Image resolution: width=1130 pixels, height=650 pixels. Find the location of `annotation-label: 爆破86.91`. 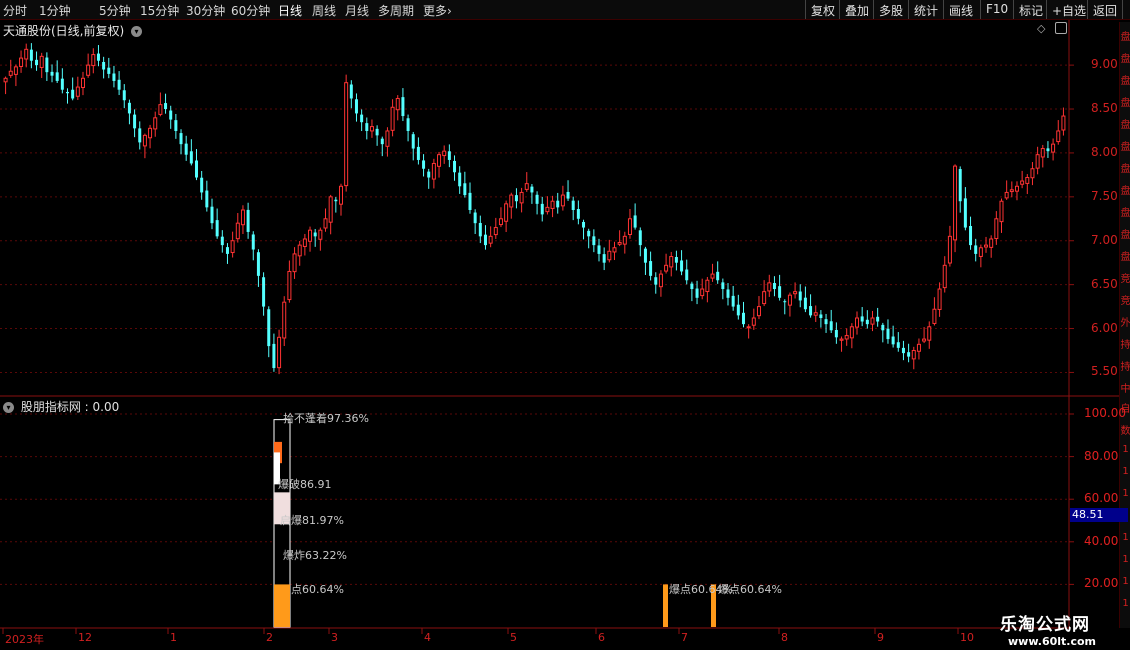

annotation-label: 爆破86.91 is located at coordinates (305, 484).